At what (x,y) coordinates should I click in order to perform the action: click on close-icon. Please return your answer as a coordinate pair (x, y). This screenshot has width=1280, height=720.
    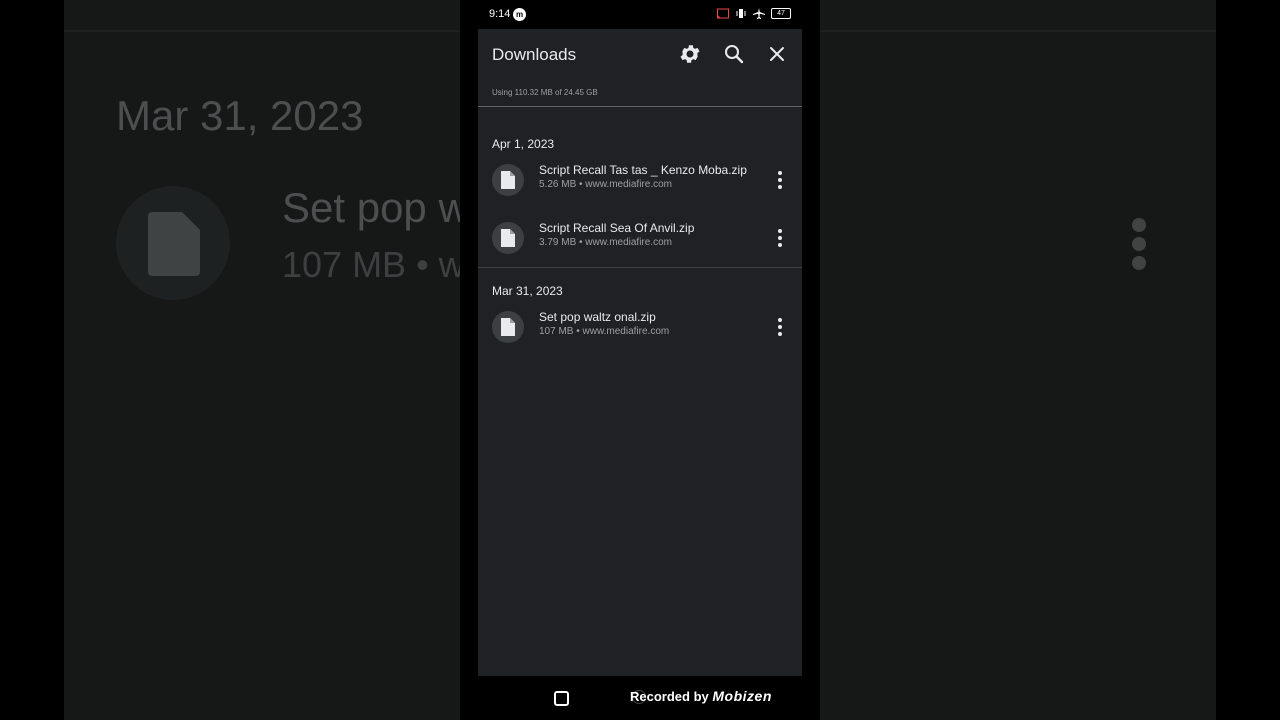
    Looking at the image, I should click on (777, 54).